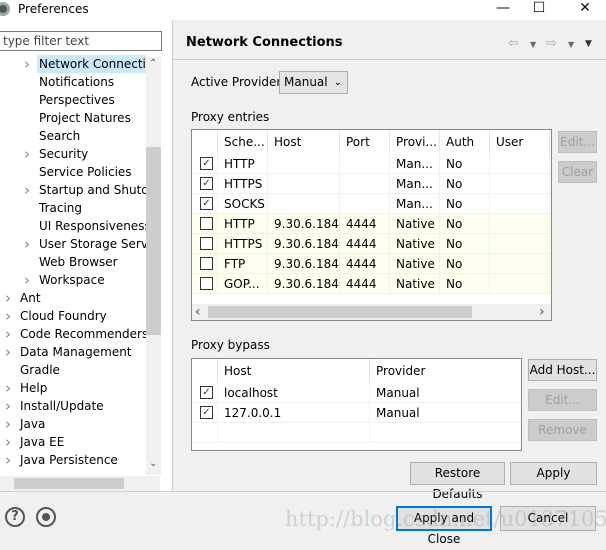  What do you see at coordinates (91, 244) in the screenshot?
I see `tree-item: User Storage Service` at bounding box center [91, 244].